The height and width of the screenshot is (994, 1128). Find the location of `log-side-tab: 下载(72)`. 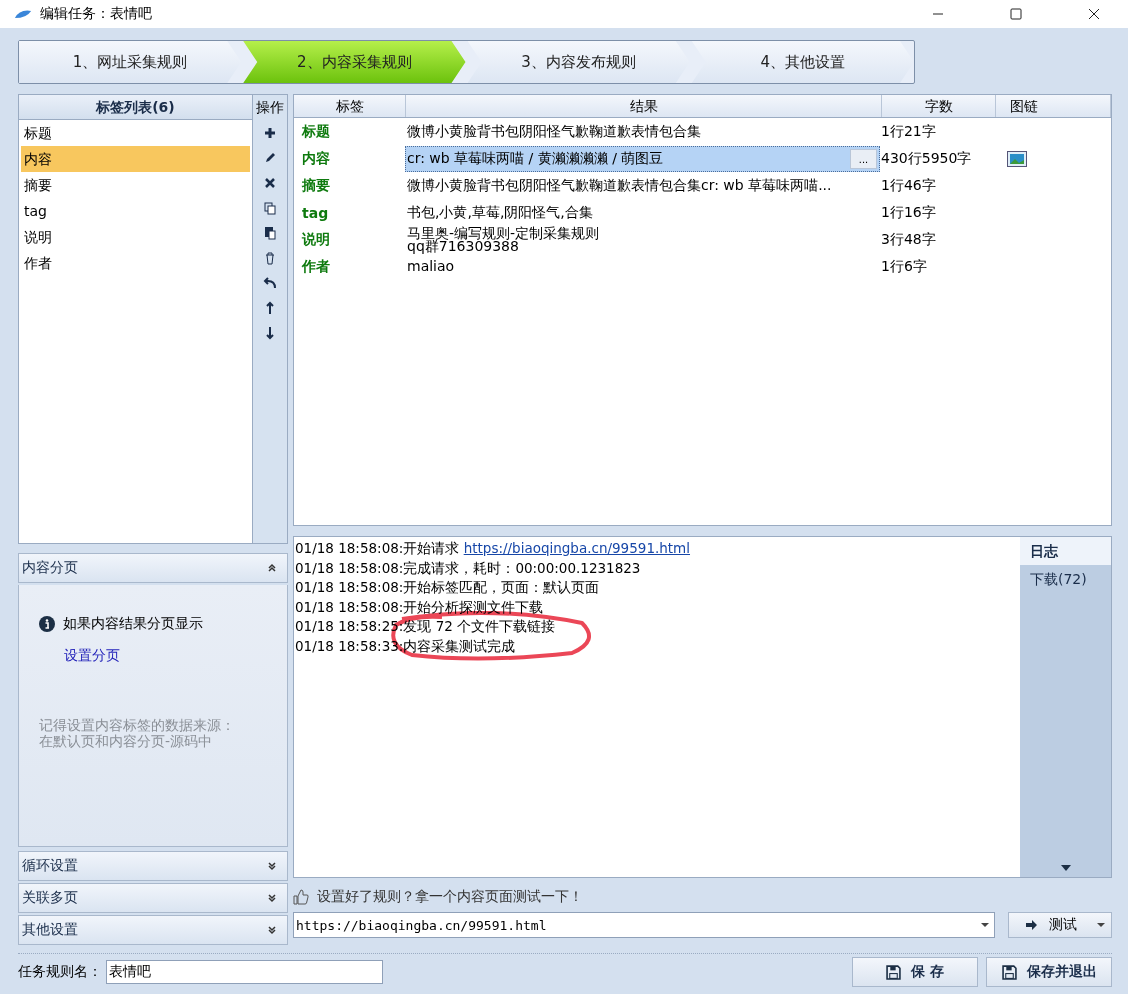

log-side-tab: 下载(72) is located at coordinates (1065, 579).